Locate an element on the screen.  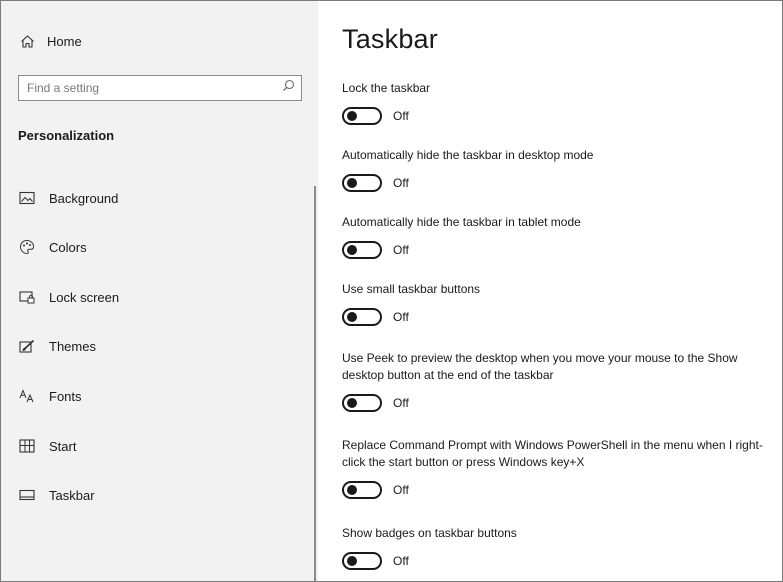
start-tiles-icon is located at coordinates (27, 446).